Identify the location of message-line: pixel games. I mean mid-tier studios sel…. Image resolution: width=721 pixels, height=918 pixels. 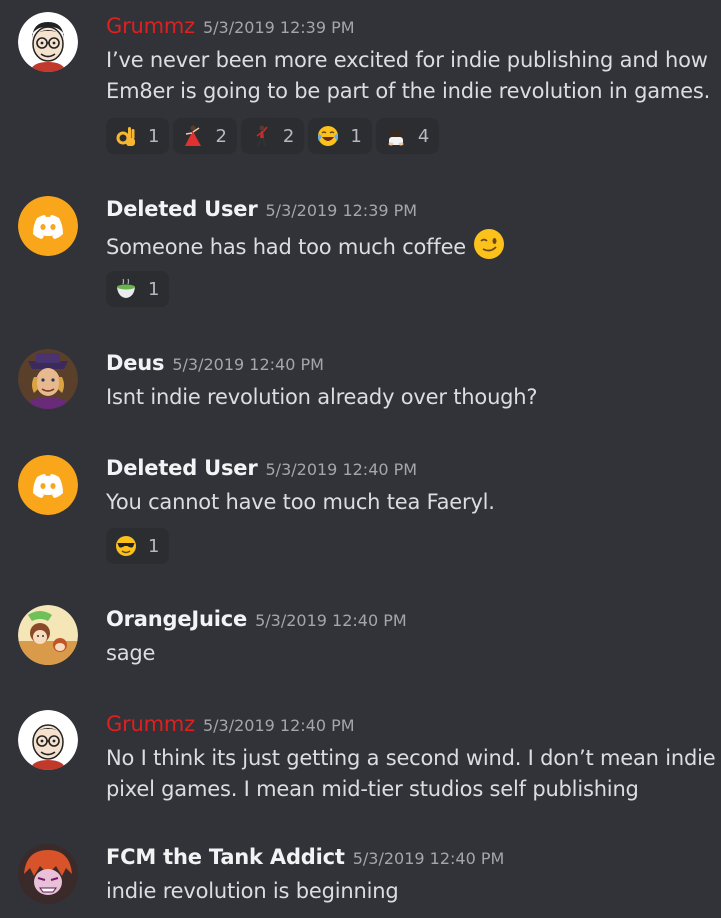
(372, 789).